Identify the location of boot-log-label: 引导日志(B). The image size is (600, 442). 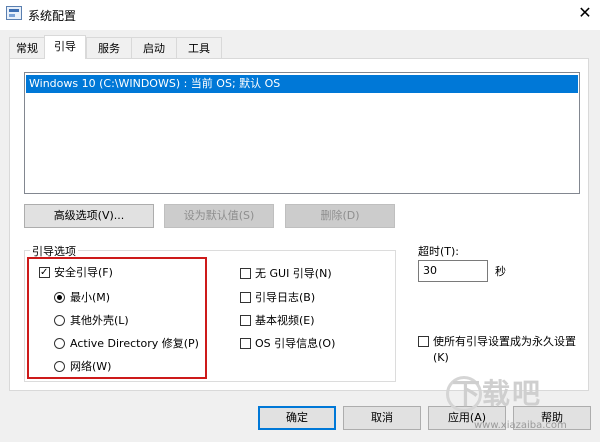
(285, 297).